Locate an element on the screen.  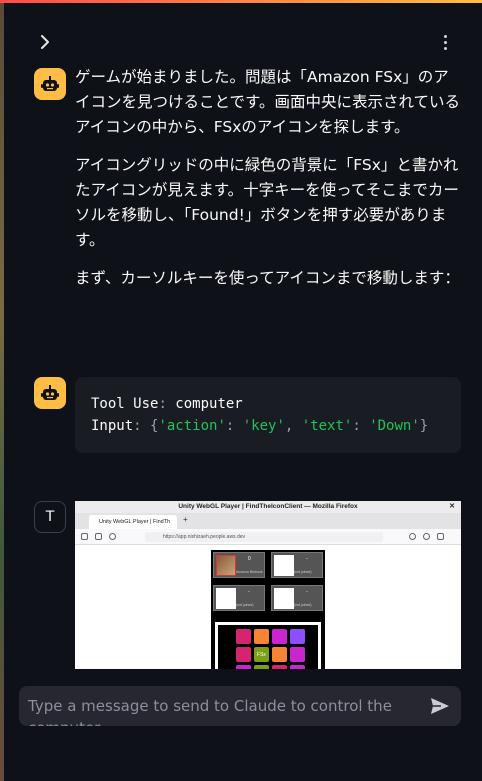
message-paragraph: まず、カーソルキーを使ってアイコンまで移動します： is located at coordinates (267, 278).